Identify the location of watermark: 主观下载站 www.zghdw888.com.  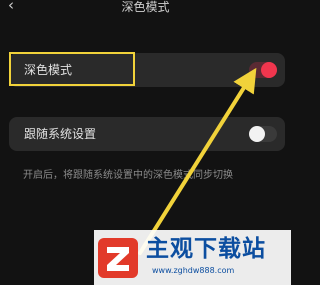
(192, 257).